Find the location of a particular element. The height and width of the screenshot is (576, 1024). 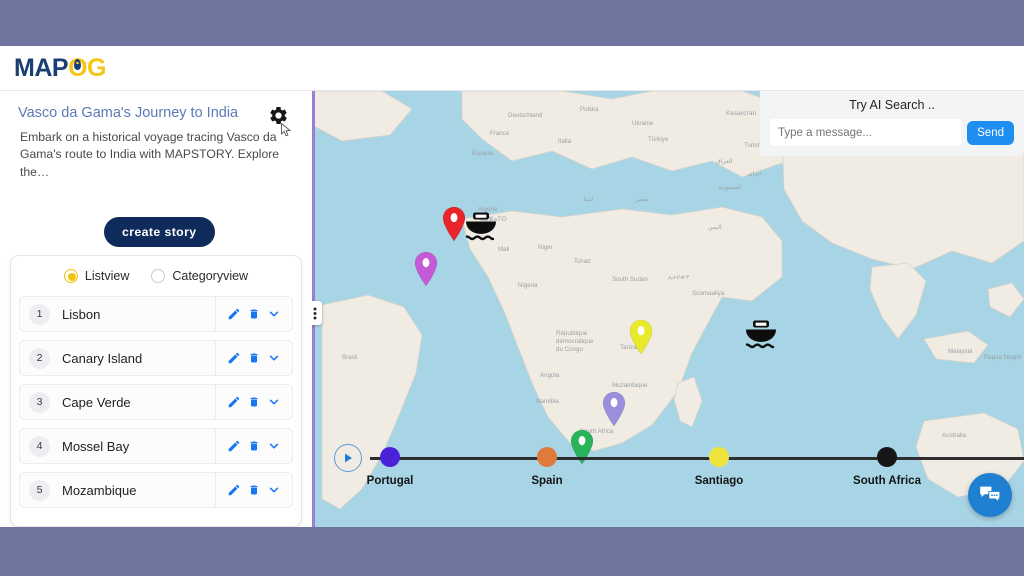

list-item-label: Canary Island is located at coordinates (102, 358).